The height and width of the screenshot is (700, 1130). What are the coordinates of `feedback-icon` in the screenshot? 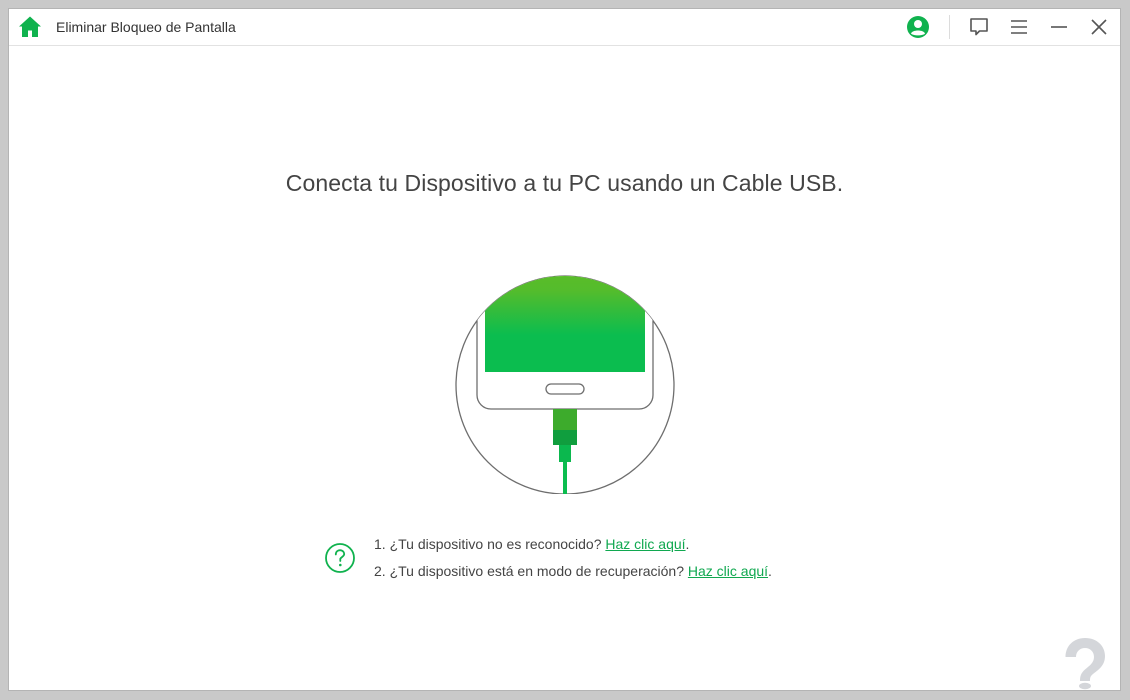 It's located at (979, 27).